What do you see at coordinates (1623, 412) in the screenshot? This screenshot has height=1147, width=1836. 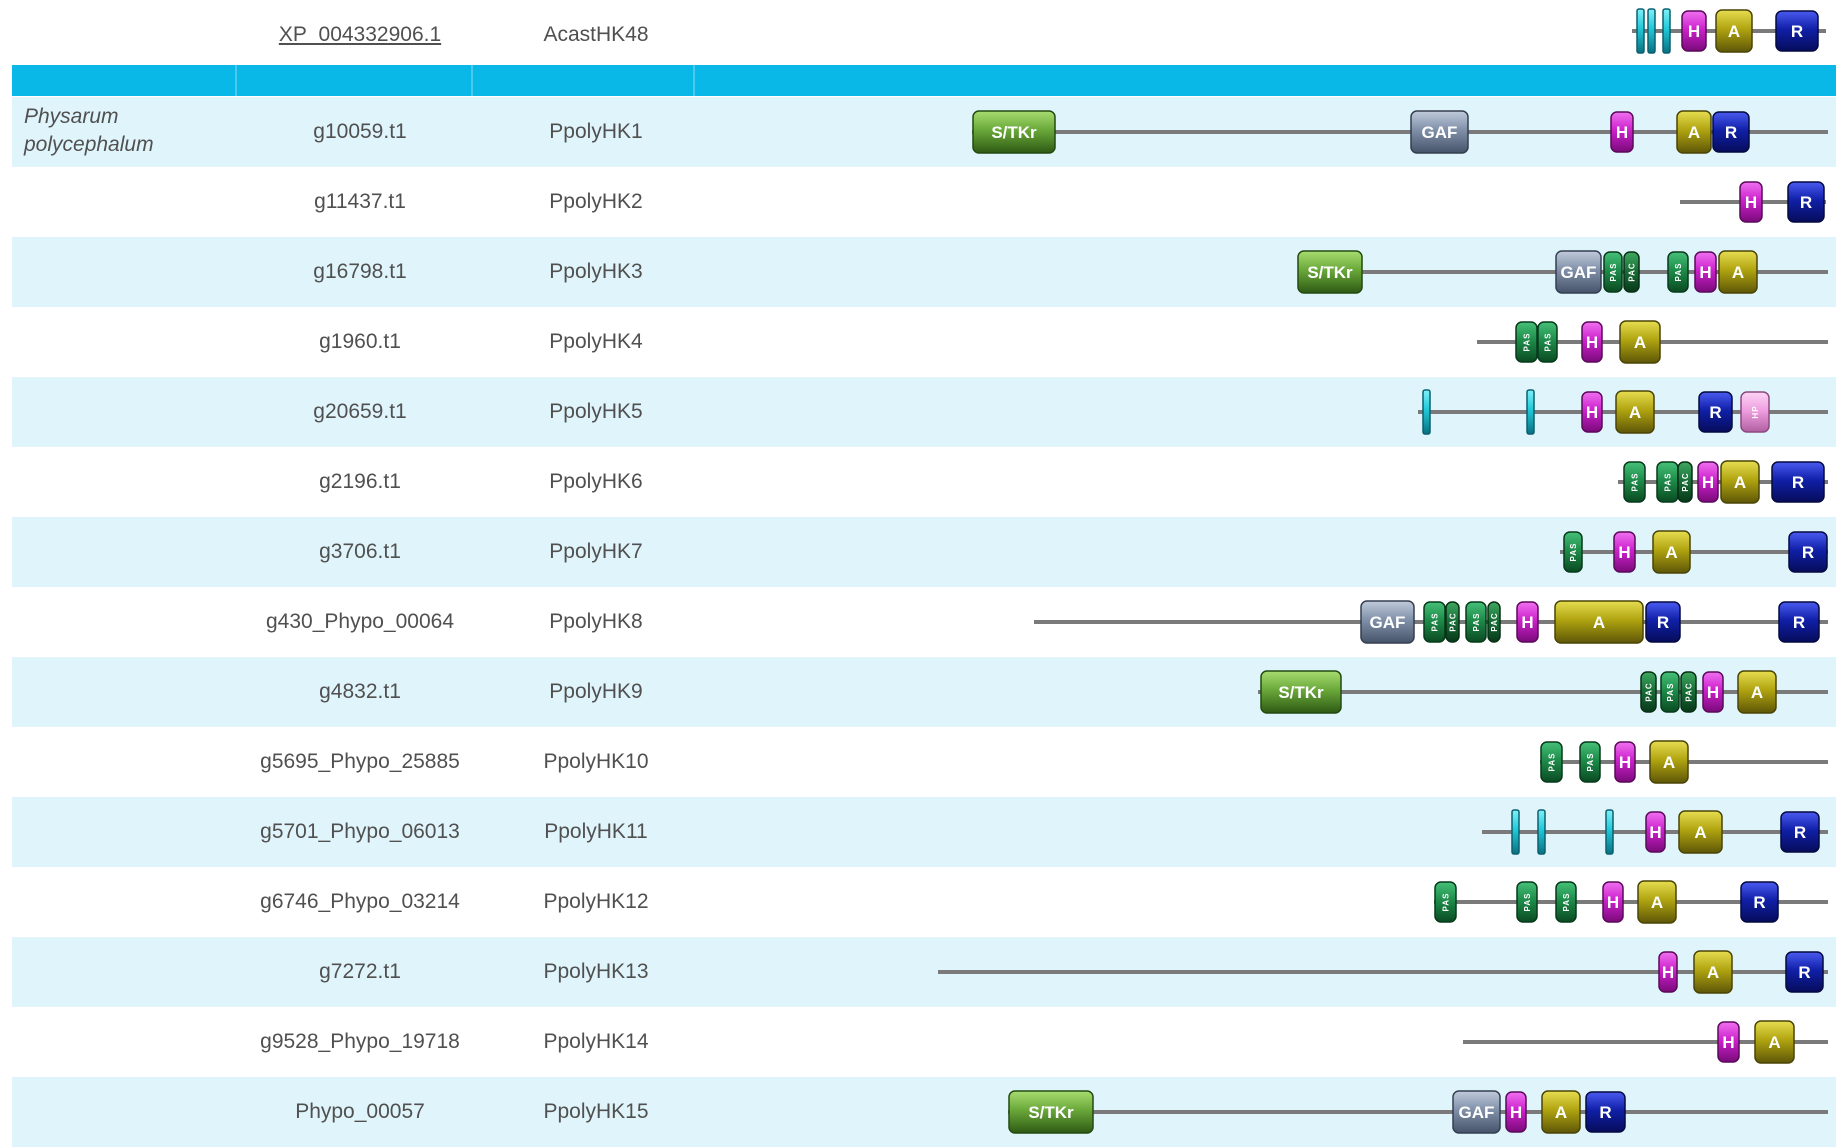 I see `domain-architecture-row: H A R HP` at bounding box center [1623, 412].